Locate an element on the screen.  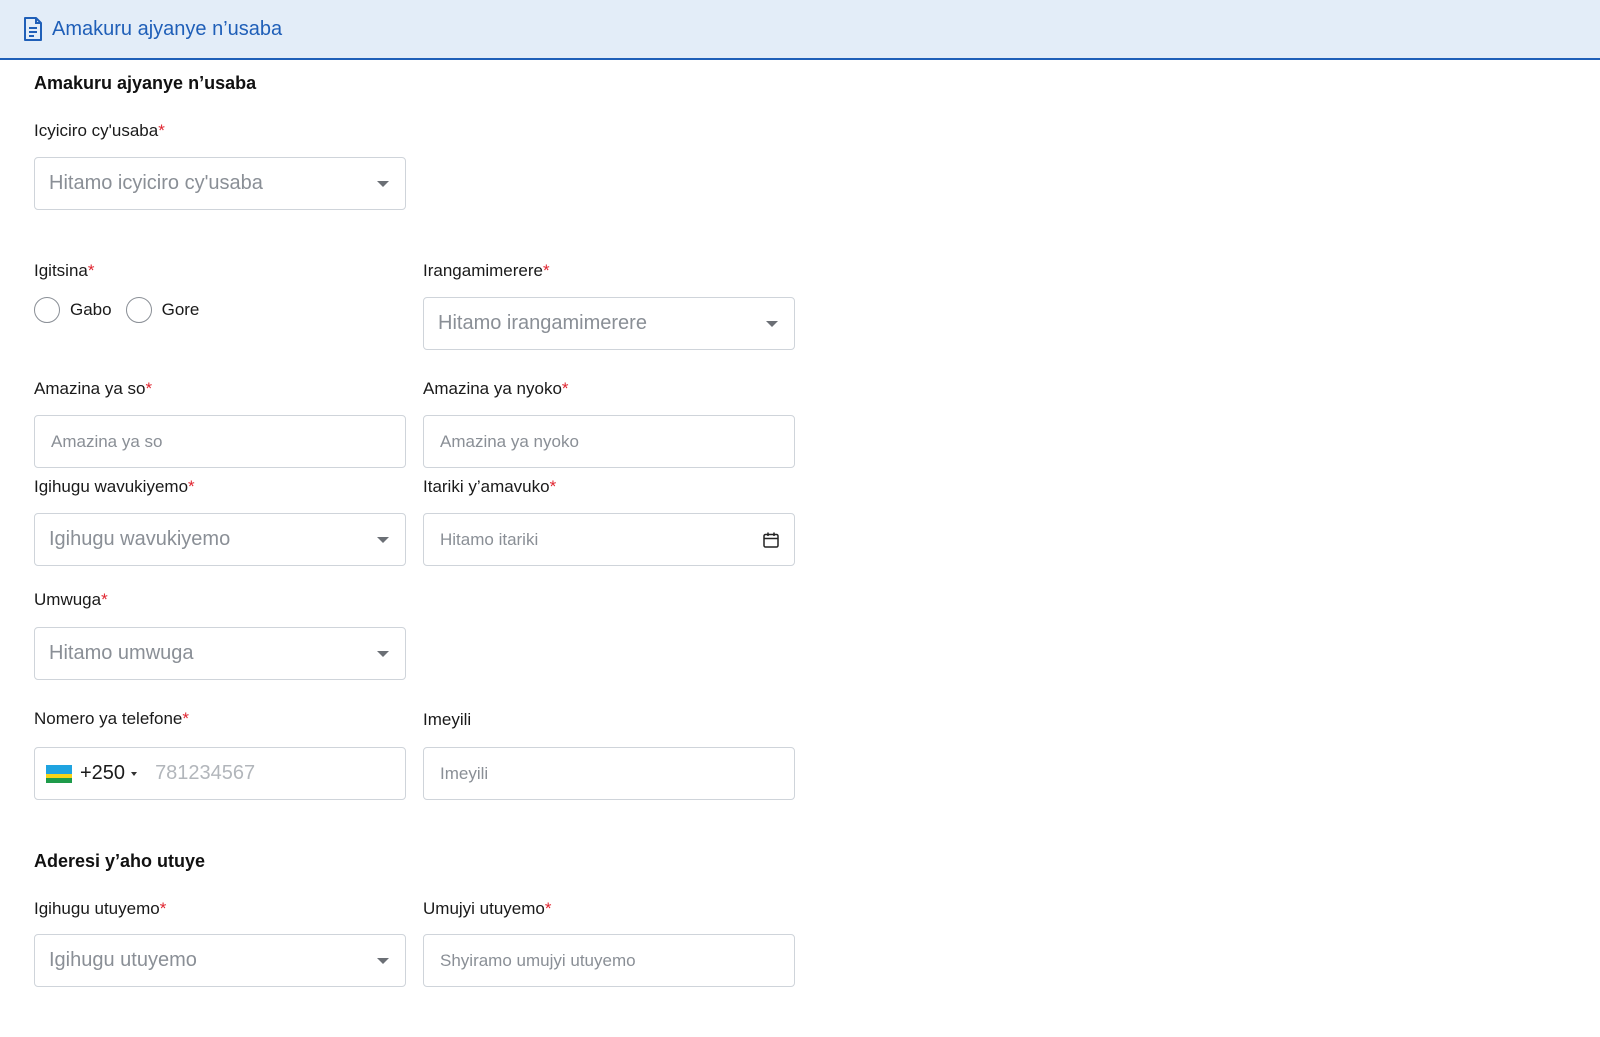
caret-down-icon is located at coordinates (134, 773).